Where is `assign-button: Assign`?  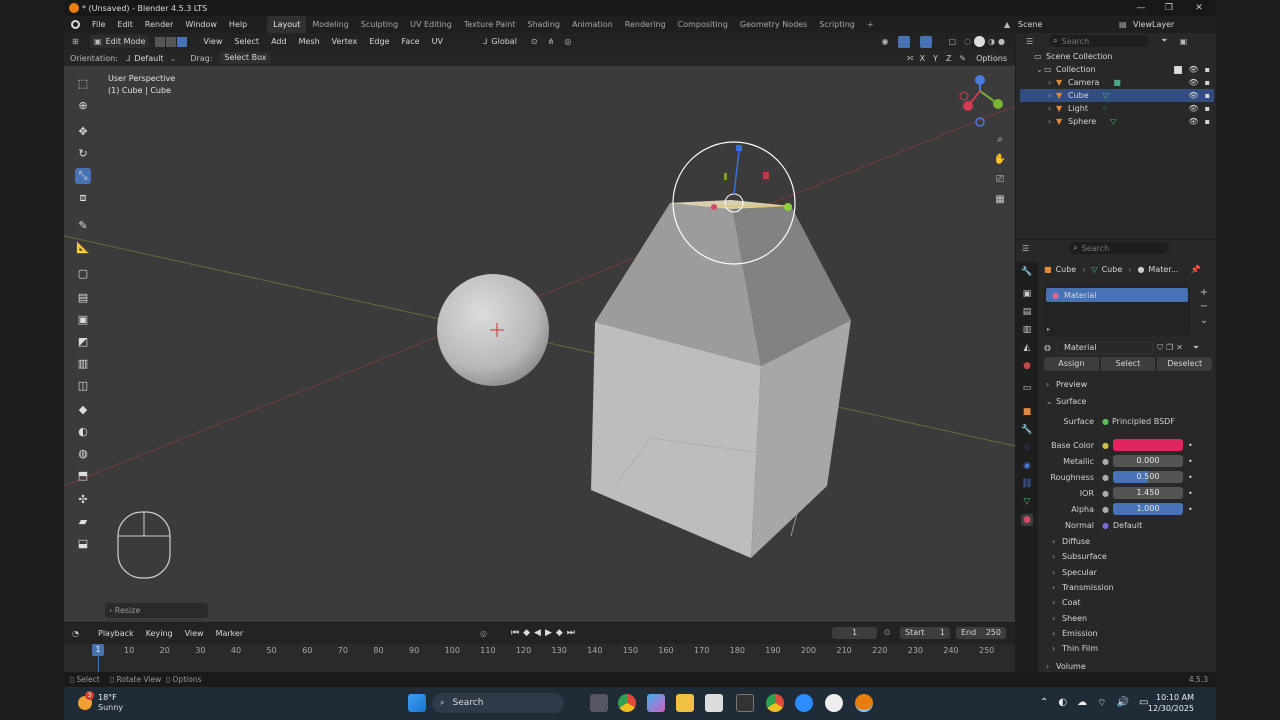 assign-button: Assign is located at coordinates (1071, 364).